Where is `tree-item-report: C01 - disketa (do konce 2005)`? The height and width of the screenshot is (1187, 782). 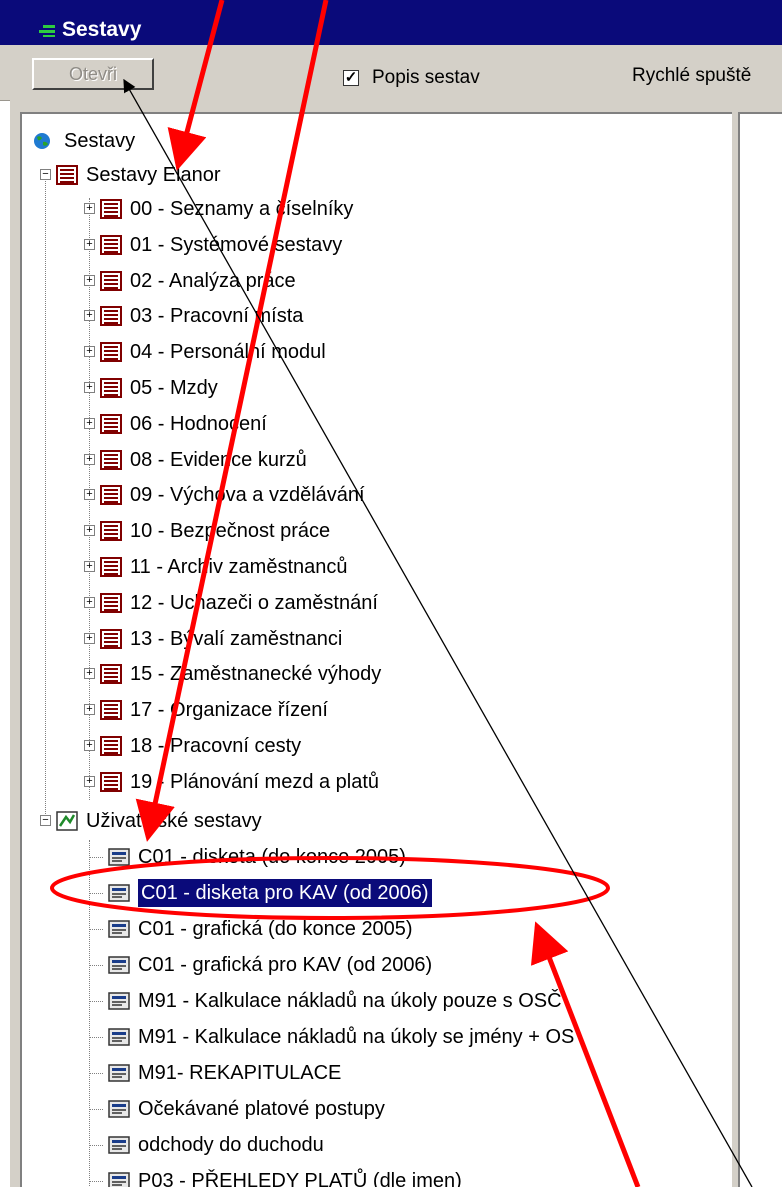
tree-item-report: C01 - disketa (do konce 2005) is located at coordinates (372, 857).